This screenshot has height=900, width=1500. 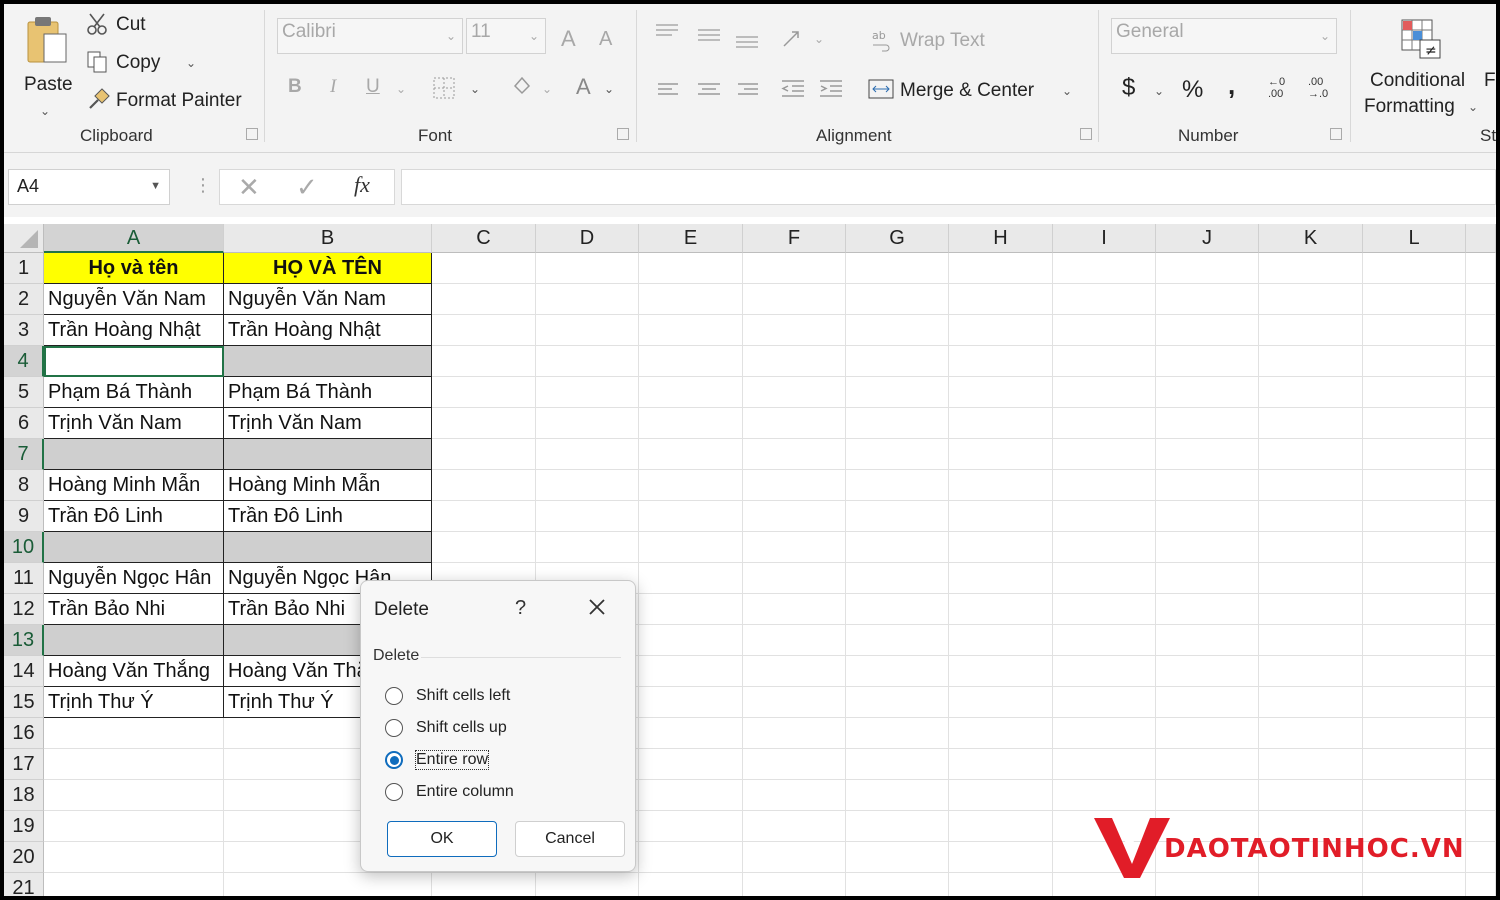 What do you see at coordinates (795, 38) in the screenshot?
I see `orientation-icon` at bounding box center [795, 38].